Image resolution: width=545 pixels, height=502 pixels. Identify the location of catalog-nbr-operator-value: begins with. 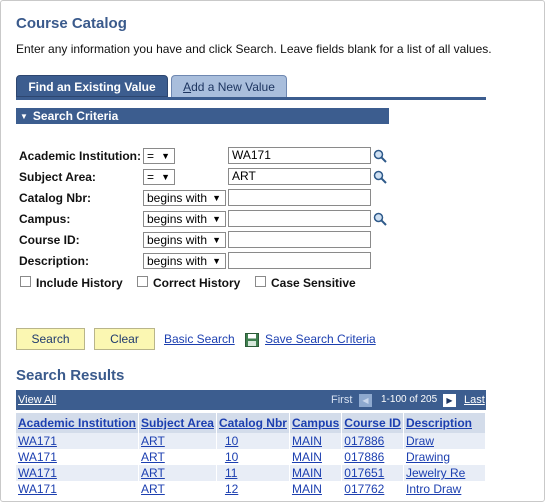
(177, 198).